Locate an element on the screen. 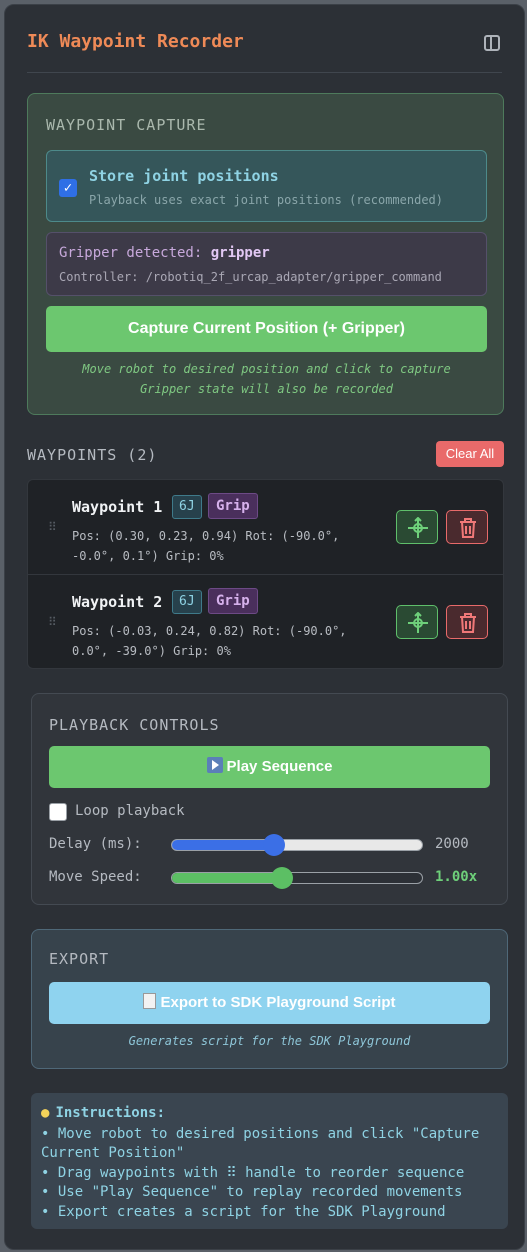 This screenshot has height=1252, width=527. speed-slider-track is located at coordinates (297, 878).